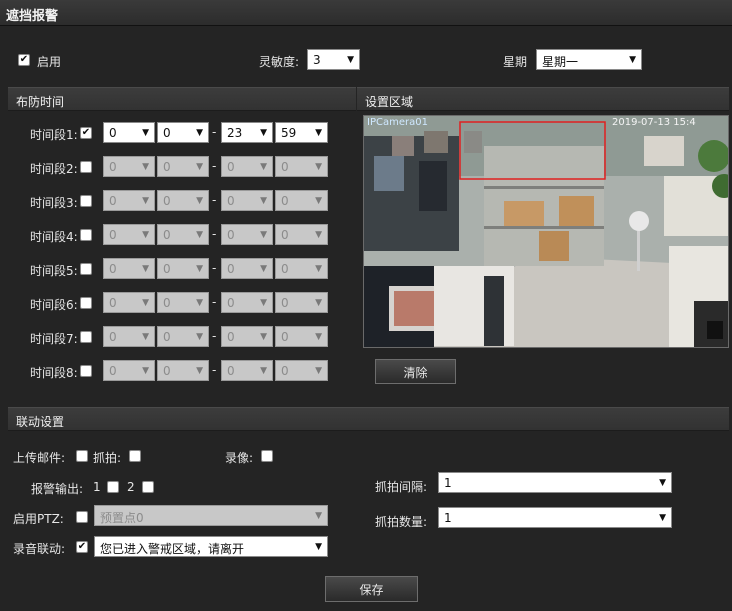  What do you see at coordinates (24, 60) in the screenshot?
I see `enable-checkbox: ✔` at bounding box center [24, 60].